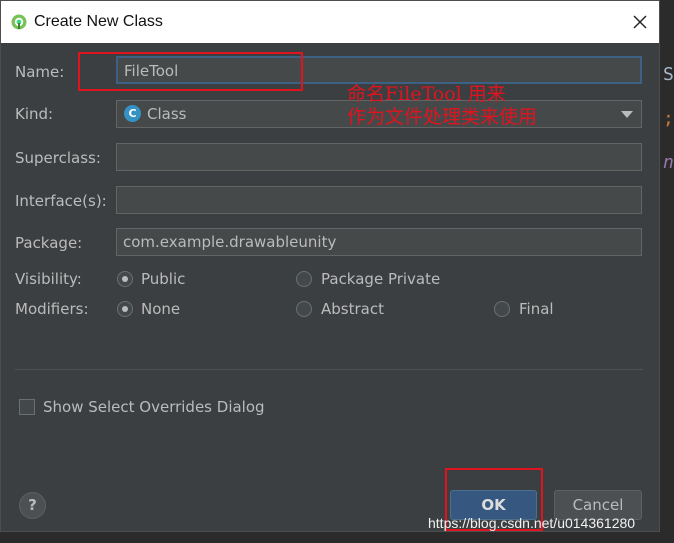  Describe the element at coordinates (442, 117) in the screenshot. I see `annotation-text-line2: 作为文件处理类来使用` at that location.